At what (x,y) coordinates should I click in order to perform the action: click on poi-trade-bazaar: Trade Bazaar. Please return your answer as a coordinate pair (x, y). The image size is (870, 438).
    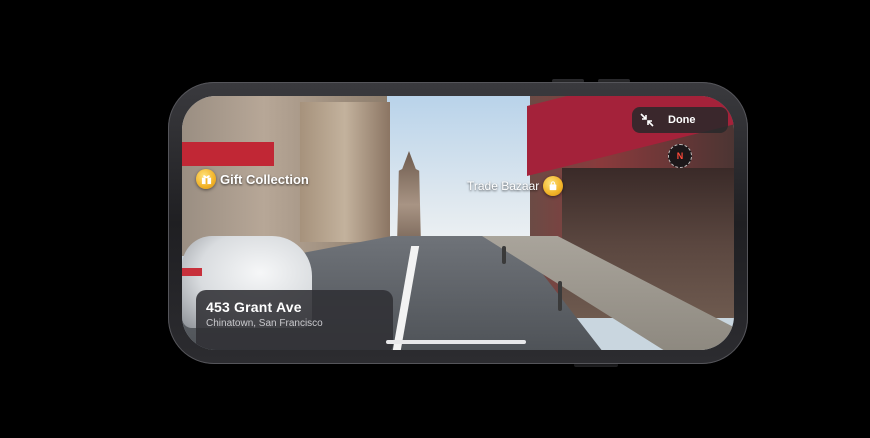
    Looking at the image, I should click on (515, 186).